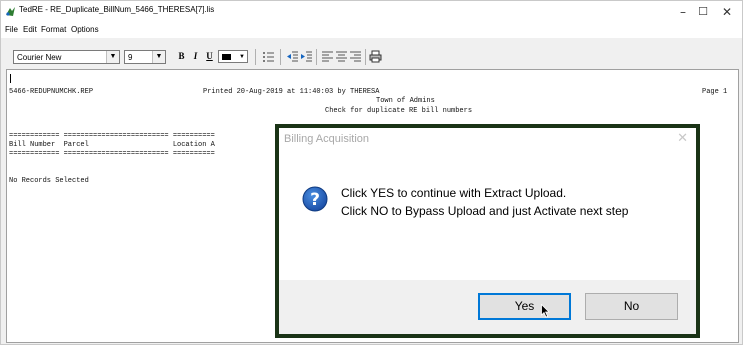  Describe the element at coordinates (181, 56) in the screenshot. I see `bold-button: B` at that location.